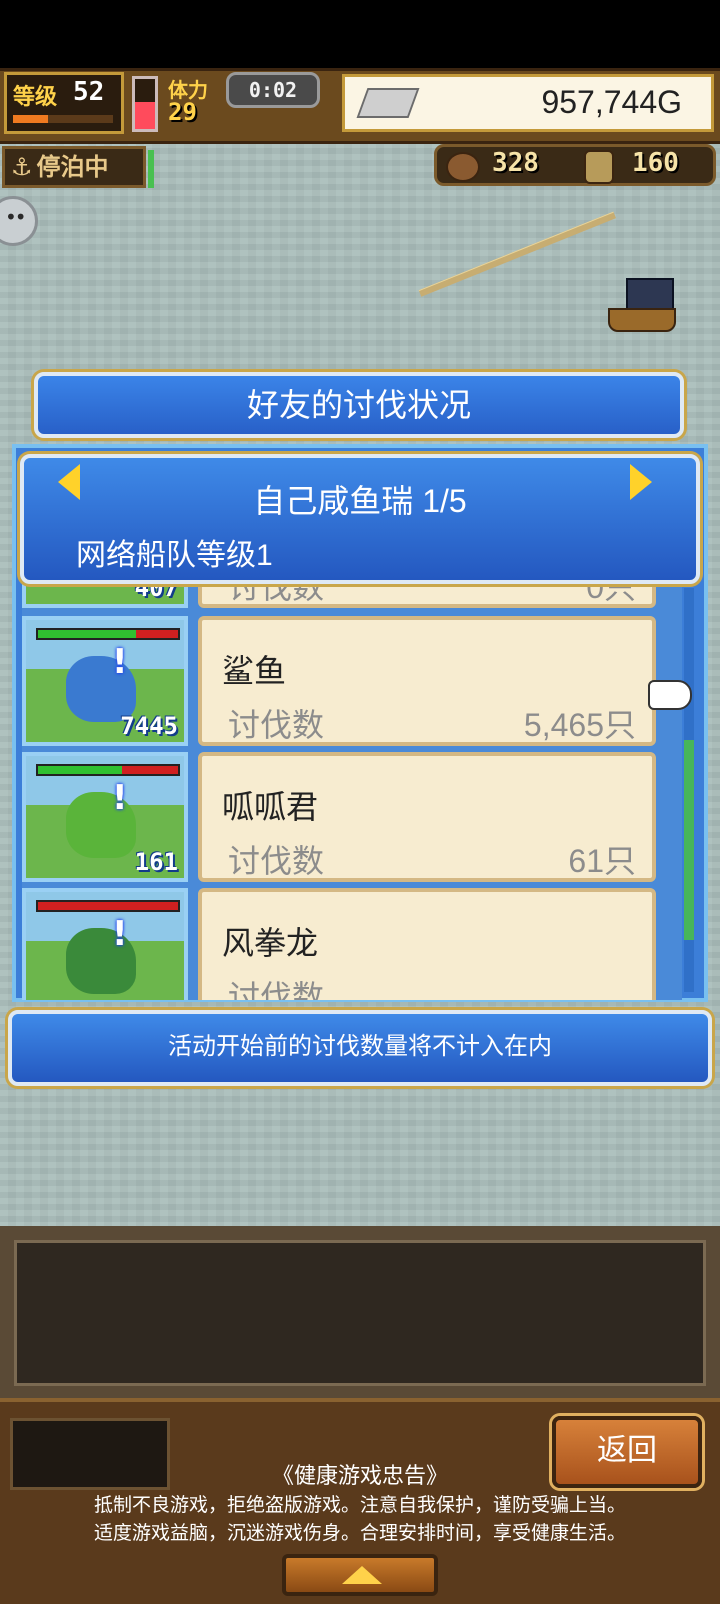 The height and width of the screenshot is (1604, 720). I want to click on monster-card: !, so click(105, 944).